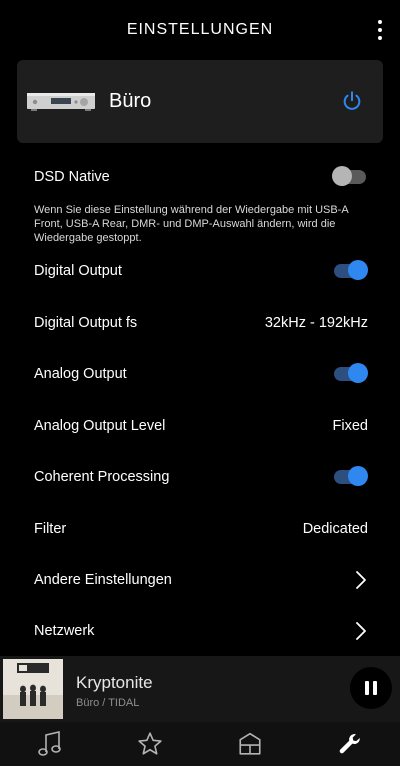 This screenshot has height=766, width=400. What do you see at coordinates (201, 580) in the screenshot?
I see `setting-other-settings: Andere Einstellungen` at bounding box center [201, 580].